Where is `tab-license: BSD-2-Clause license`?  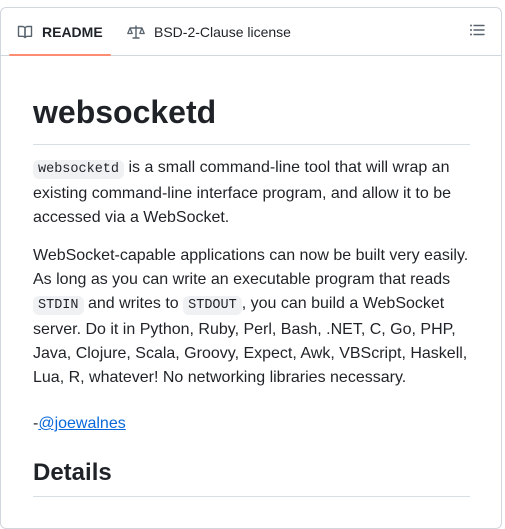 tab-license: BSD-2-Clause license is located at coordinates (209, 31).